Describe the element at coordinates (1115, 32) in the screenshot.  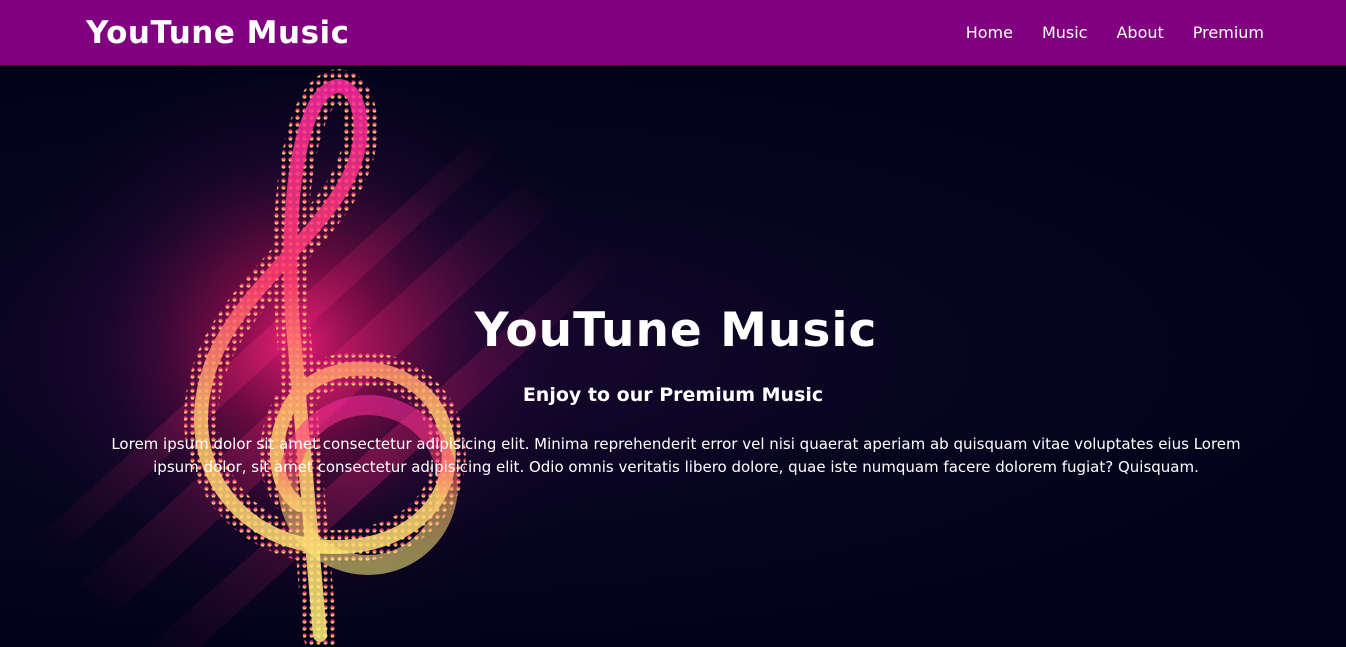
I see `nav-links: Home Music About Premium` at that location.